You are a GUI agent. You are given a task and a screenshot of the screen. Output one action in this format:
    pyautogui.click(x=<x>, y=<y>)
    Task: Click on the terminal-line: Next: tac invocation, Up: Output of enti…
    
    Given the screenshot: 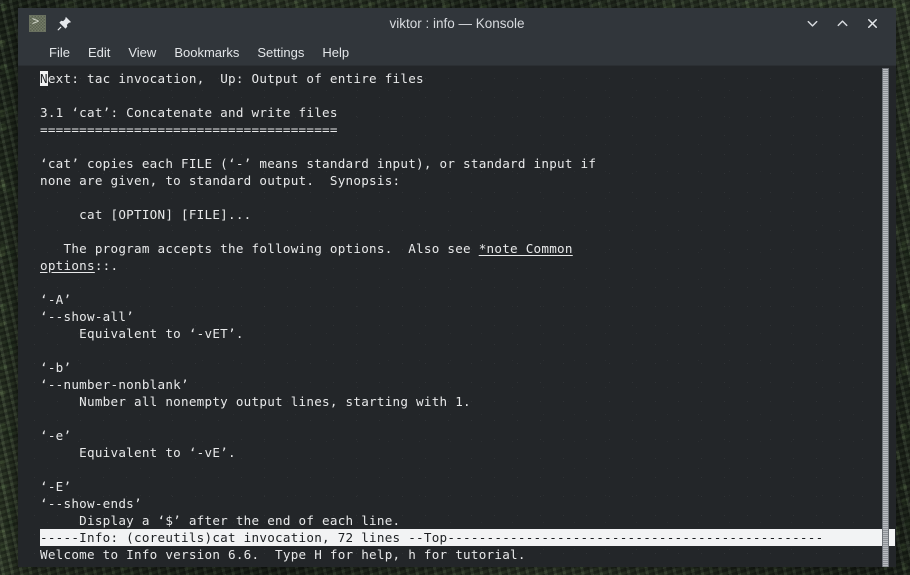 What is the action you would take?
    pyautogui.click(x=468, y=78)
    